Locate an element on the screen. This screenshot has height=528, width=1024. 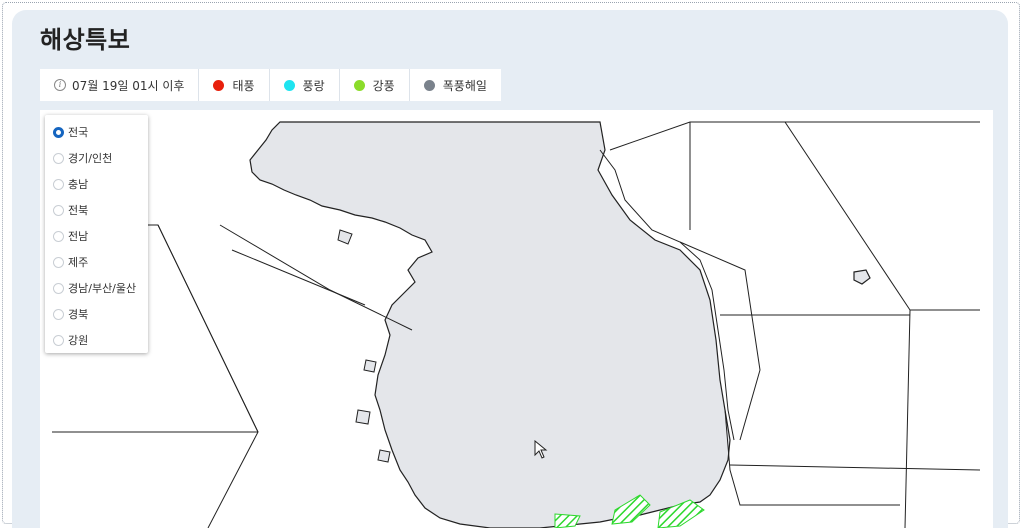
legend-strong-wind-label: 강풍 is located at coordinates (383, 85).